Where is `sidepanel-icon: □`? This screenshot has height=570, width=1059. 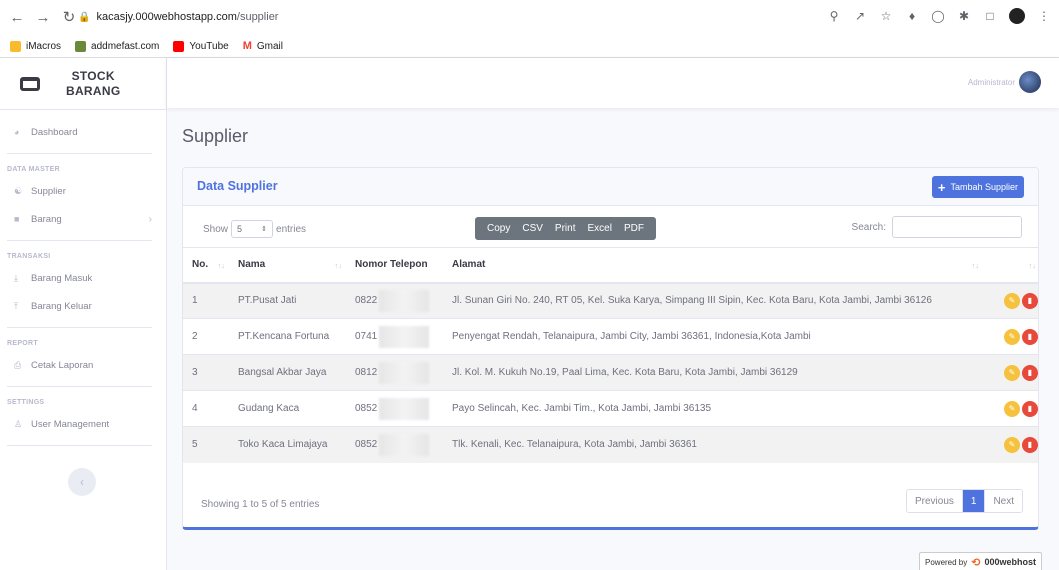
sidepanel-icon: □ is located at coordinates (990, 16).